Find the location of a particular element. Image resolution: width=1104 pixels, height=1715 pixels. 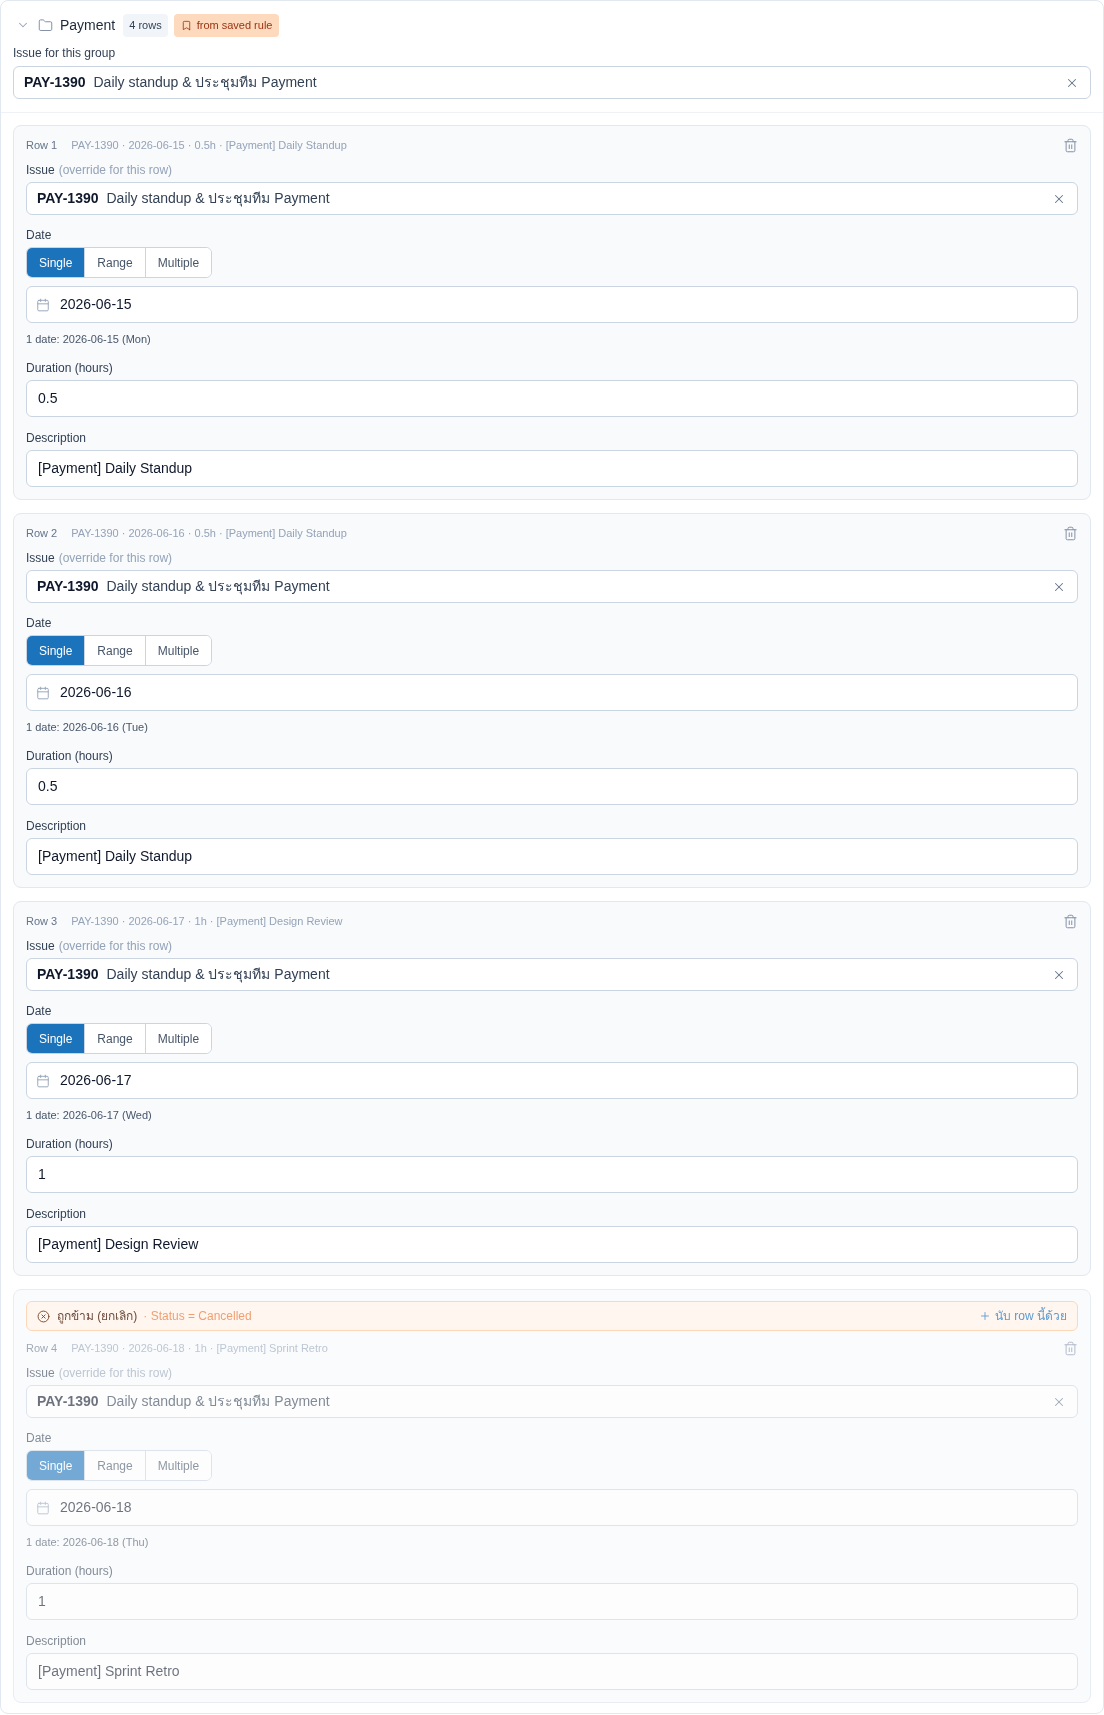

row-summary: PAY-1390 · 2026-06-15 · 0.5h · [Payment] Daily Standup is located at coordinates (209, 145).